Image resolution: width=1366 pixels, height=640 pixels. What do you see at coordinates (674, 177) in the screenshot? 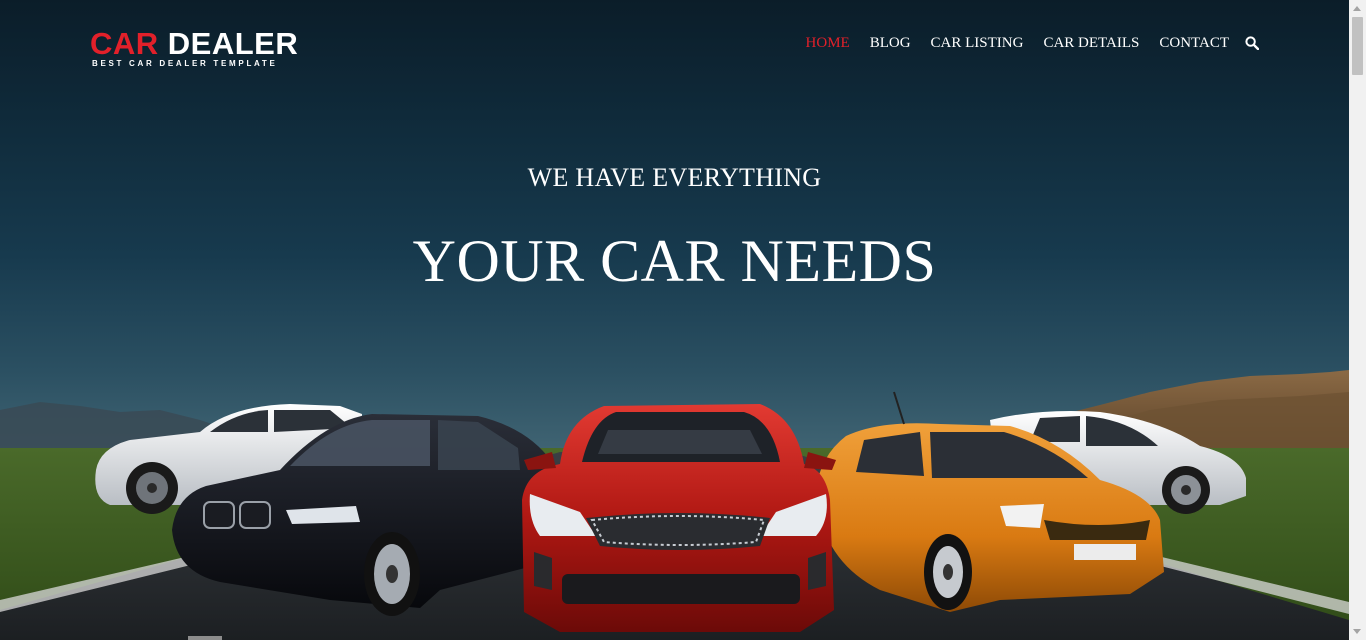
I see `hero-subheading: WE HAVE EVERYTHING` at bounding box center [674, 177].